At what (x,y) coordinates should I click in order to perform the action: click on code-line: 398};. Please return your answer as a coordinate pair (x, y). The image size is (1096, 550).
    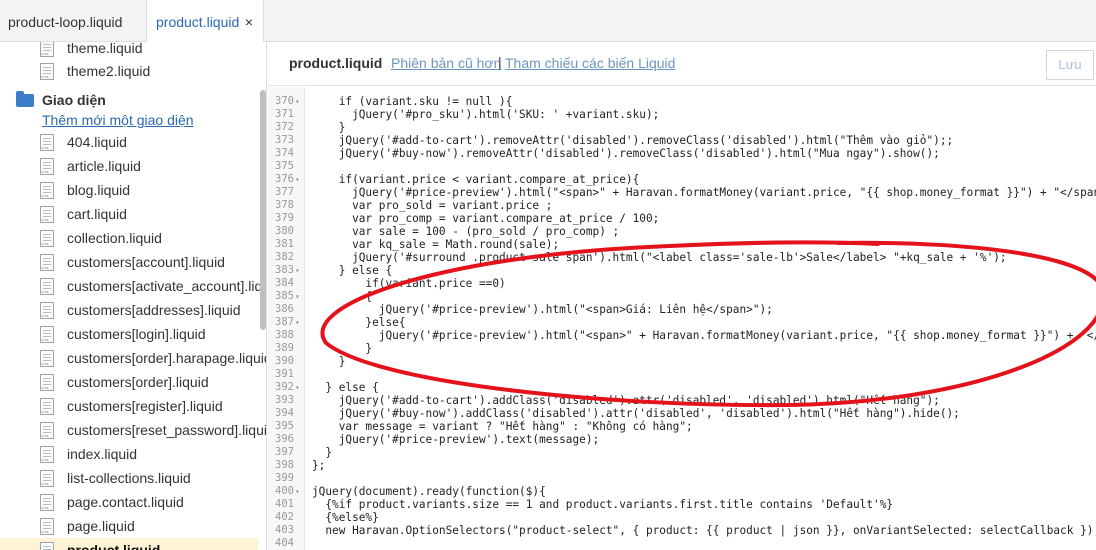
    Looking at the image, I should click on (682, 465).